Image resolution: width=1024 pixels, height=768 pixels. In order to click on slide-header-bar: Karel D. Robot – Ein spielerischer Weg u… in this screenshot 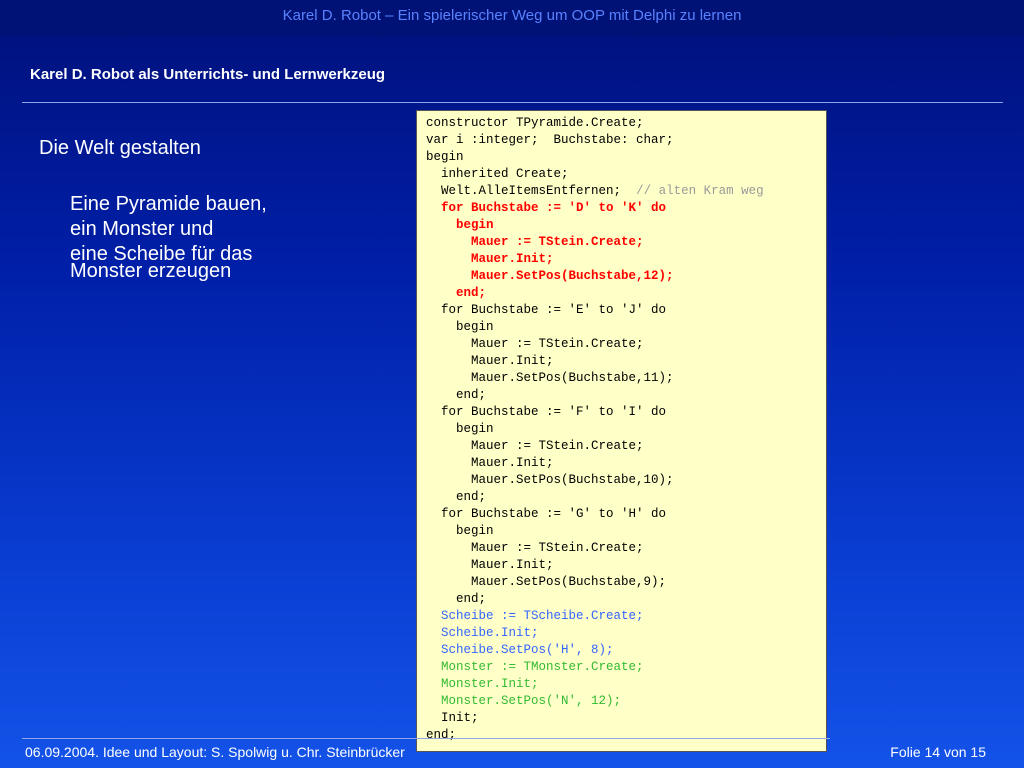, I will do `click(512, 18)`.